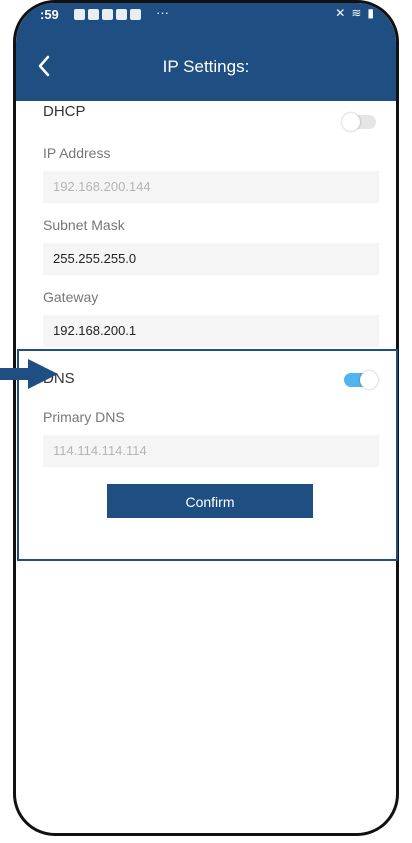  I want to click on subnet-mask-field: 255.255.255.0, so click(211, 259).